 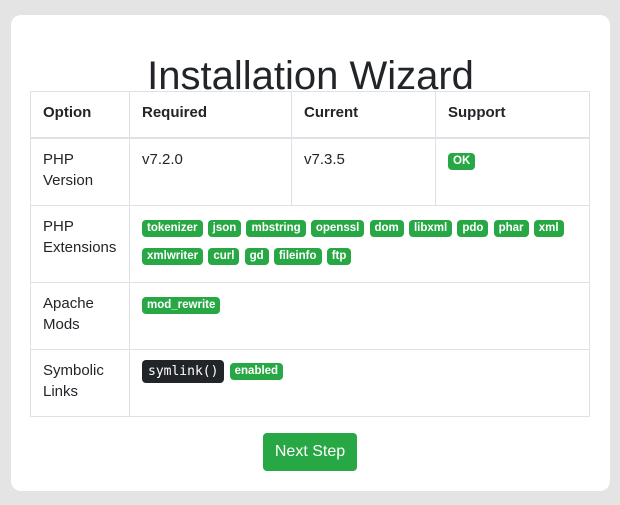 What do you see at coordinates (276, 228) in the screenshot?
I see `badge-mbstring: mbstring` at bounding box center [276, 228].